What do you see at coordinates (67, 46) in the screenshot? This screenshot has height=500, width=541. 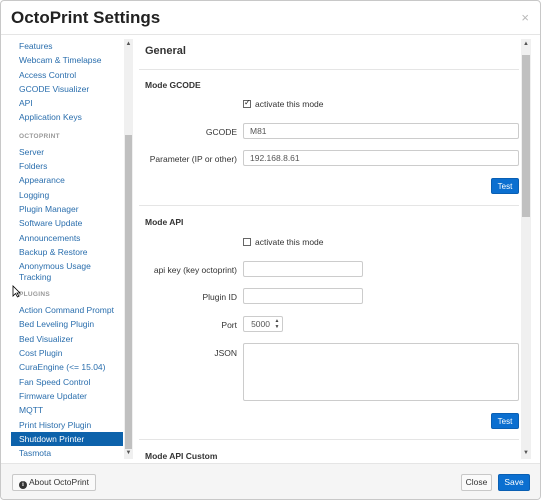 I see `sidebar-item-features: Features` at bounding box center [67, 46].